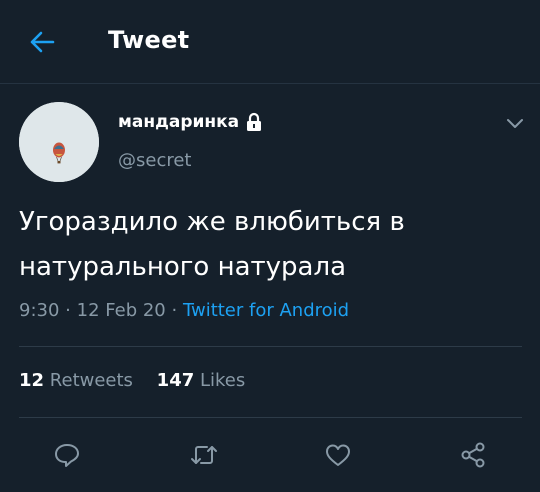  I want to click on reply-icon, so click(67, 455).